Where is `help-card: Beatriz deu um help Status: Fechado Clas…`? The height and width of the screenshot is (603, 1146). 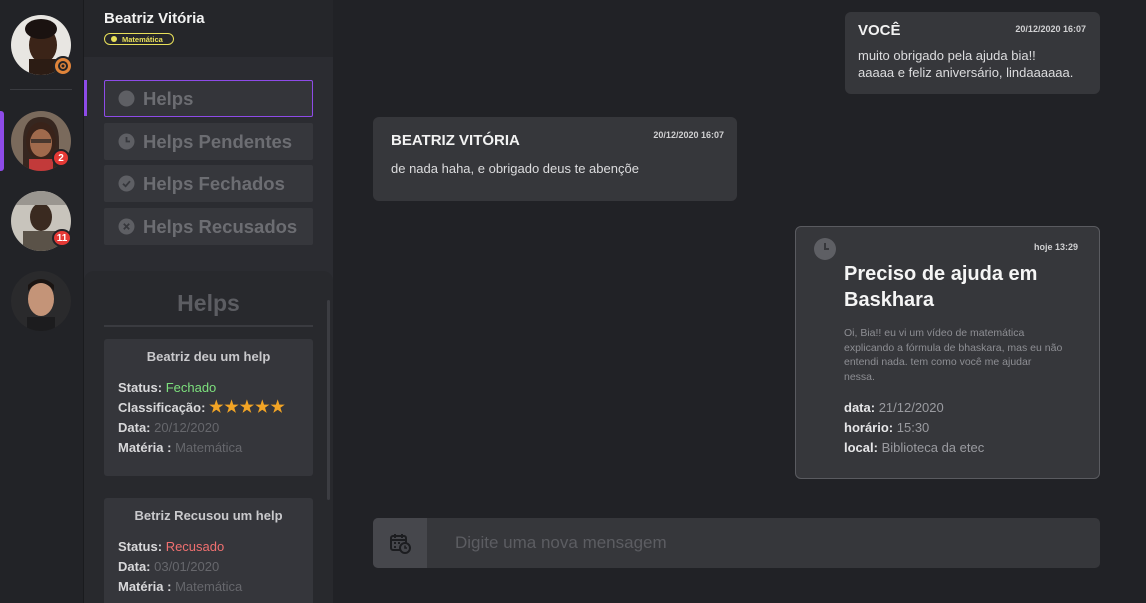 help-card: Beatriz deu um help Status: Fechado Clas… is located at coordinates (208, 407).